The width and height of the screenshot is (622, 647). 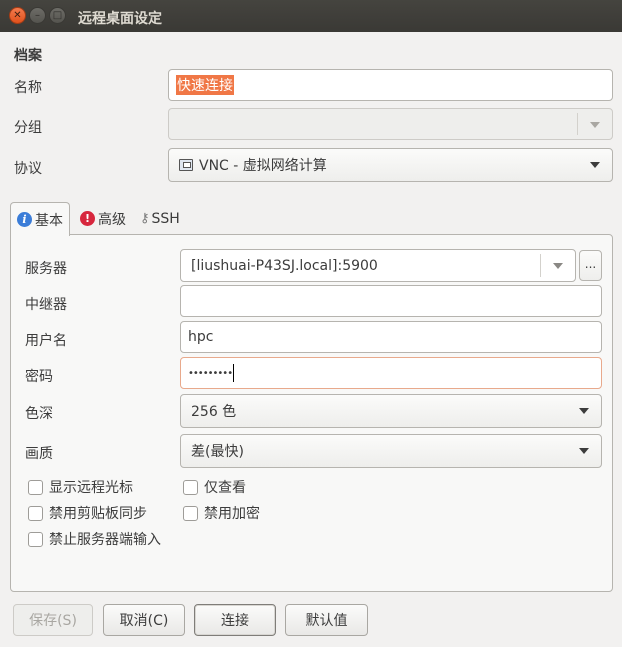 I want to click on disable-clipboard-sync-checkbox: 禁用剪贴板同步, so click(x=87, y=513).